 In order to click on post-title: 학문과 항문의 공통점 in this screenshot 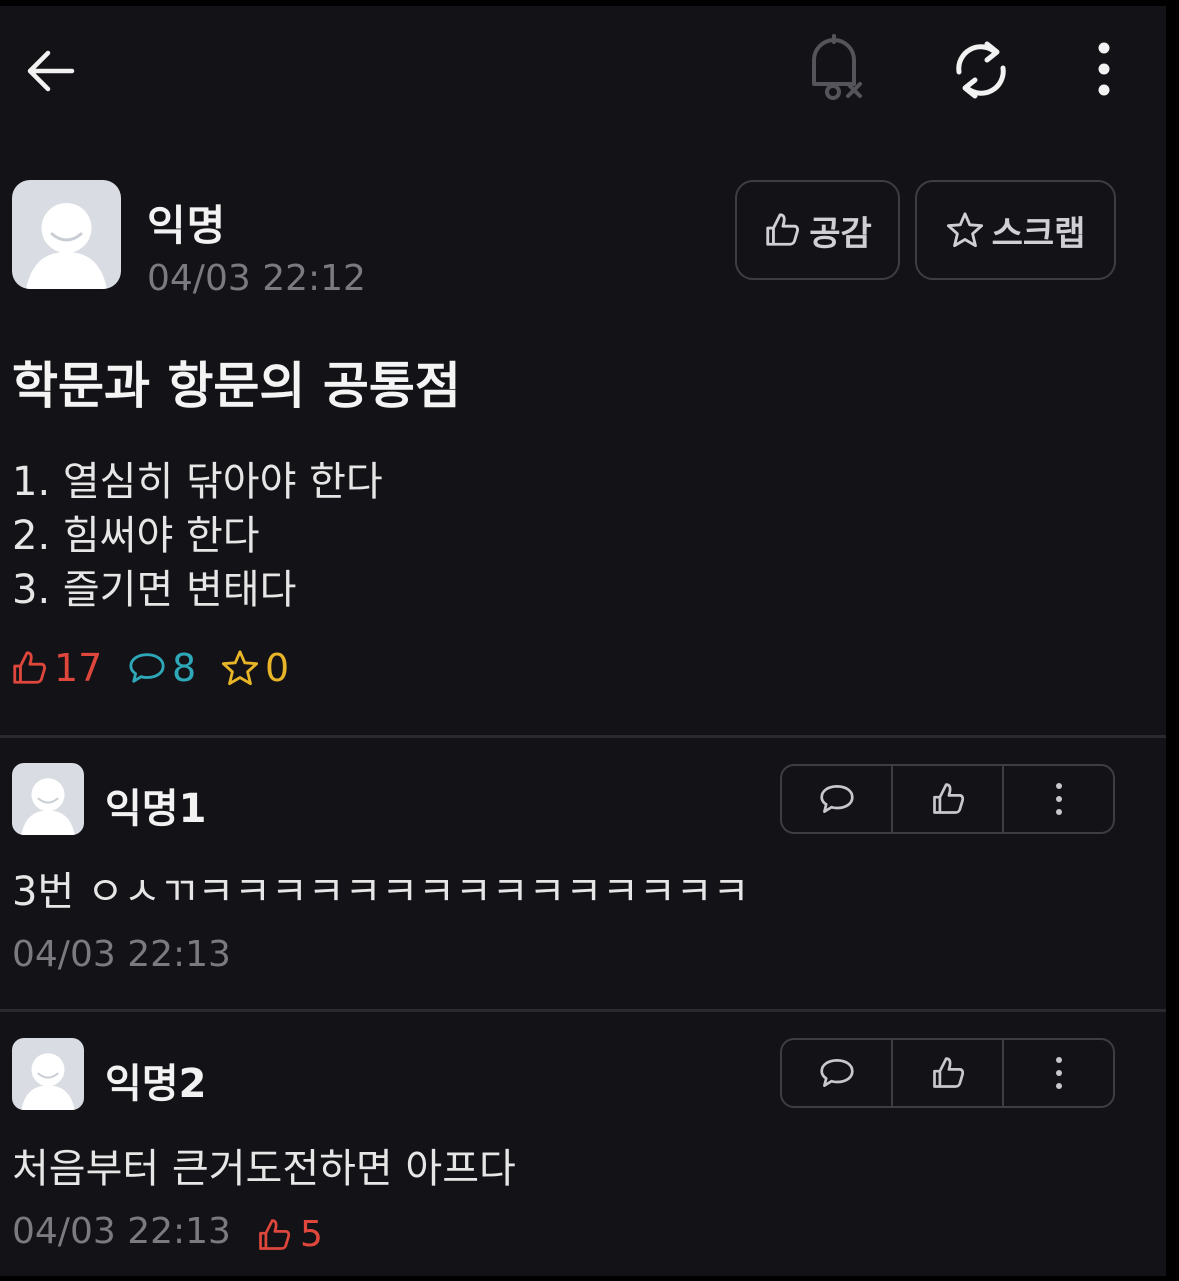, I will do `click(236, 386)`.